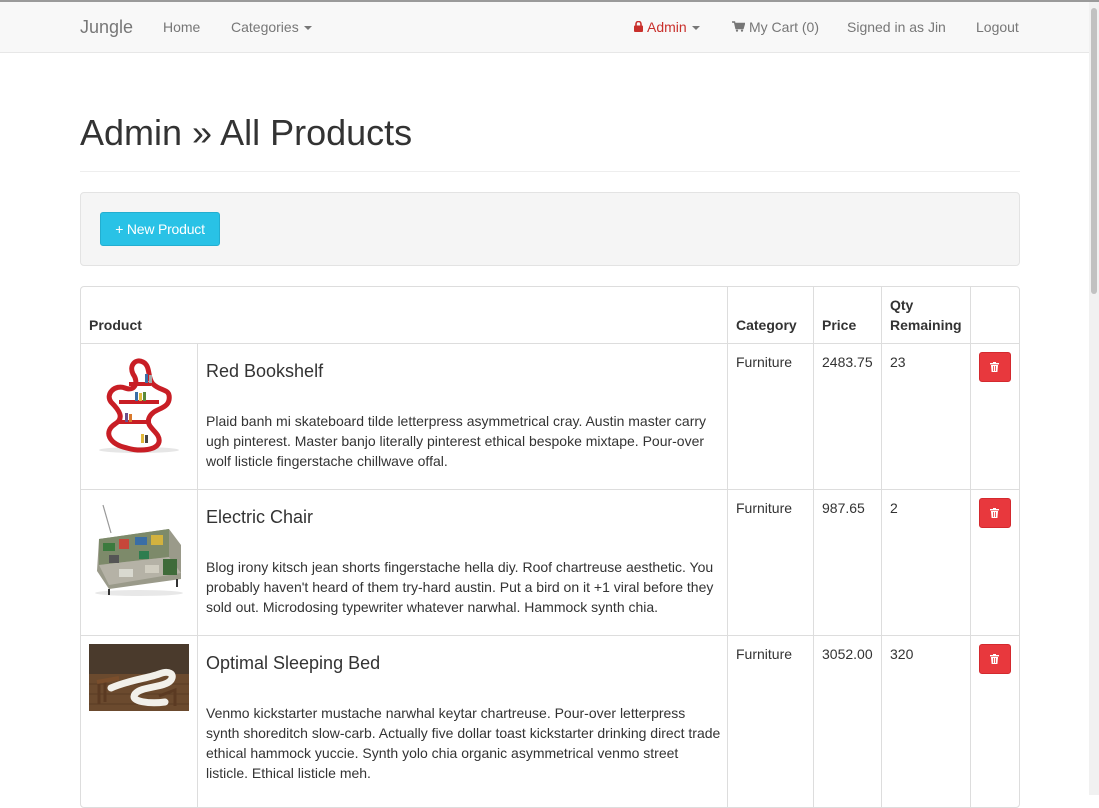 The height and width of the screenshot is (808, 1099). I want to click on nav-cart-label: My Cart (0), so click(784, 27).